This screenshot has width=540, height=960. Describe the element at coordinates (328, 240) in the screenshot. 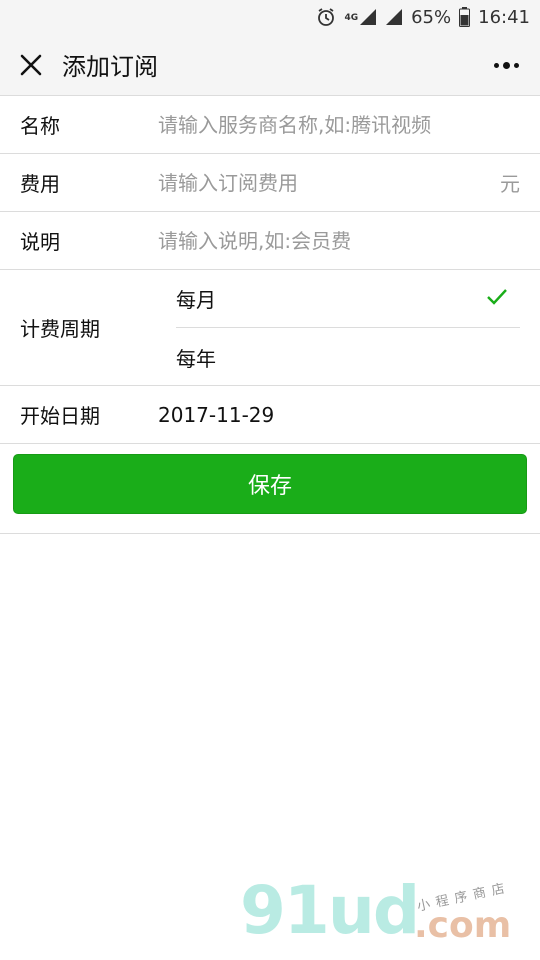

I see `description-input` at that location.